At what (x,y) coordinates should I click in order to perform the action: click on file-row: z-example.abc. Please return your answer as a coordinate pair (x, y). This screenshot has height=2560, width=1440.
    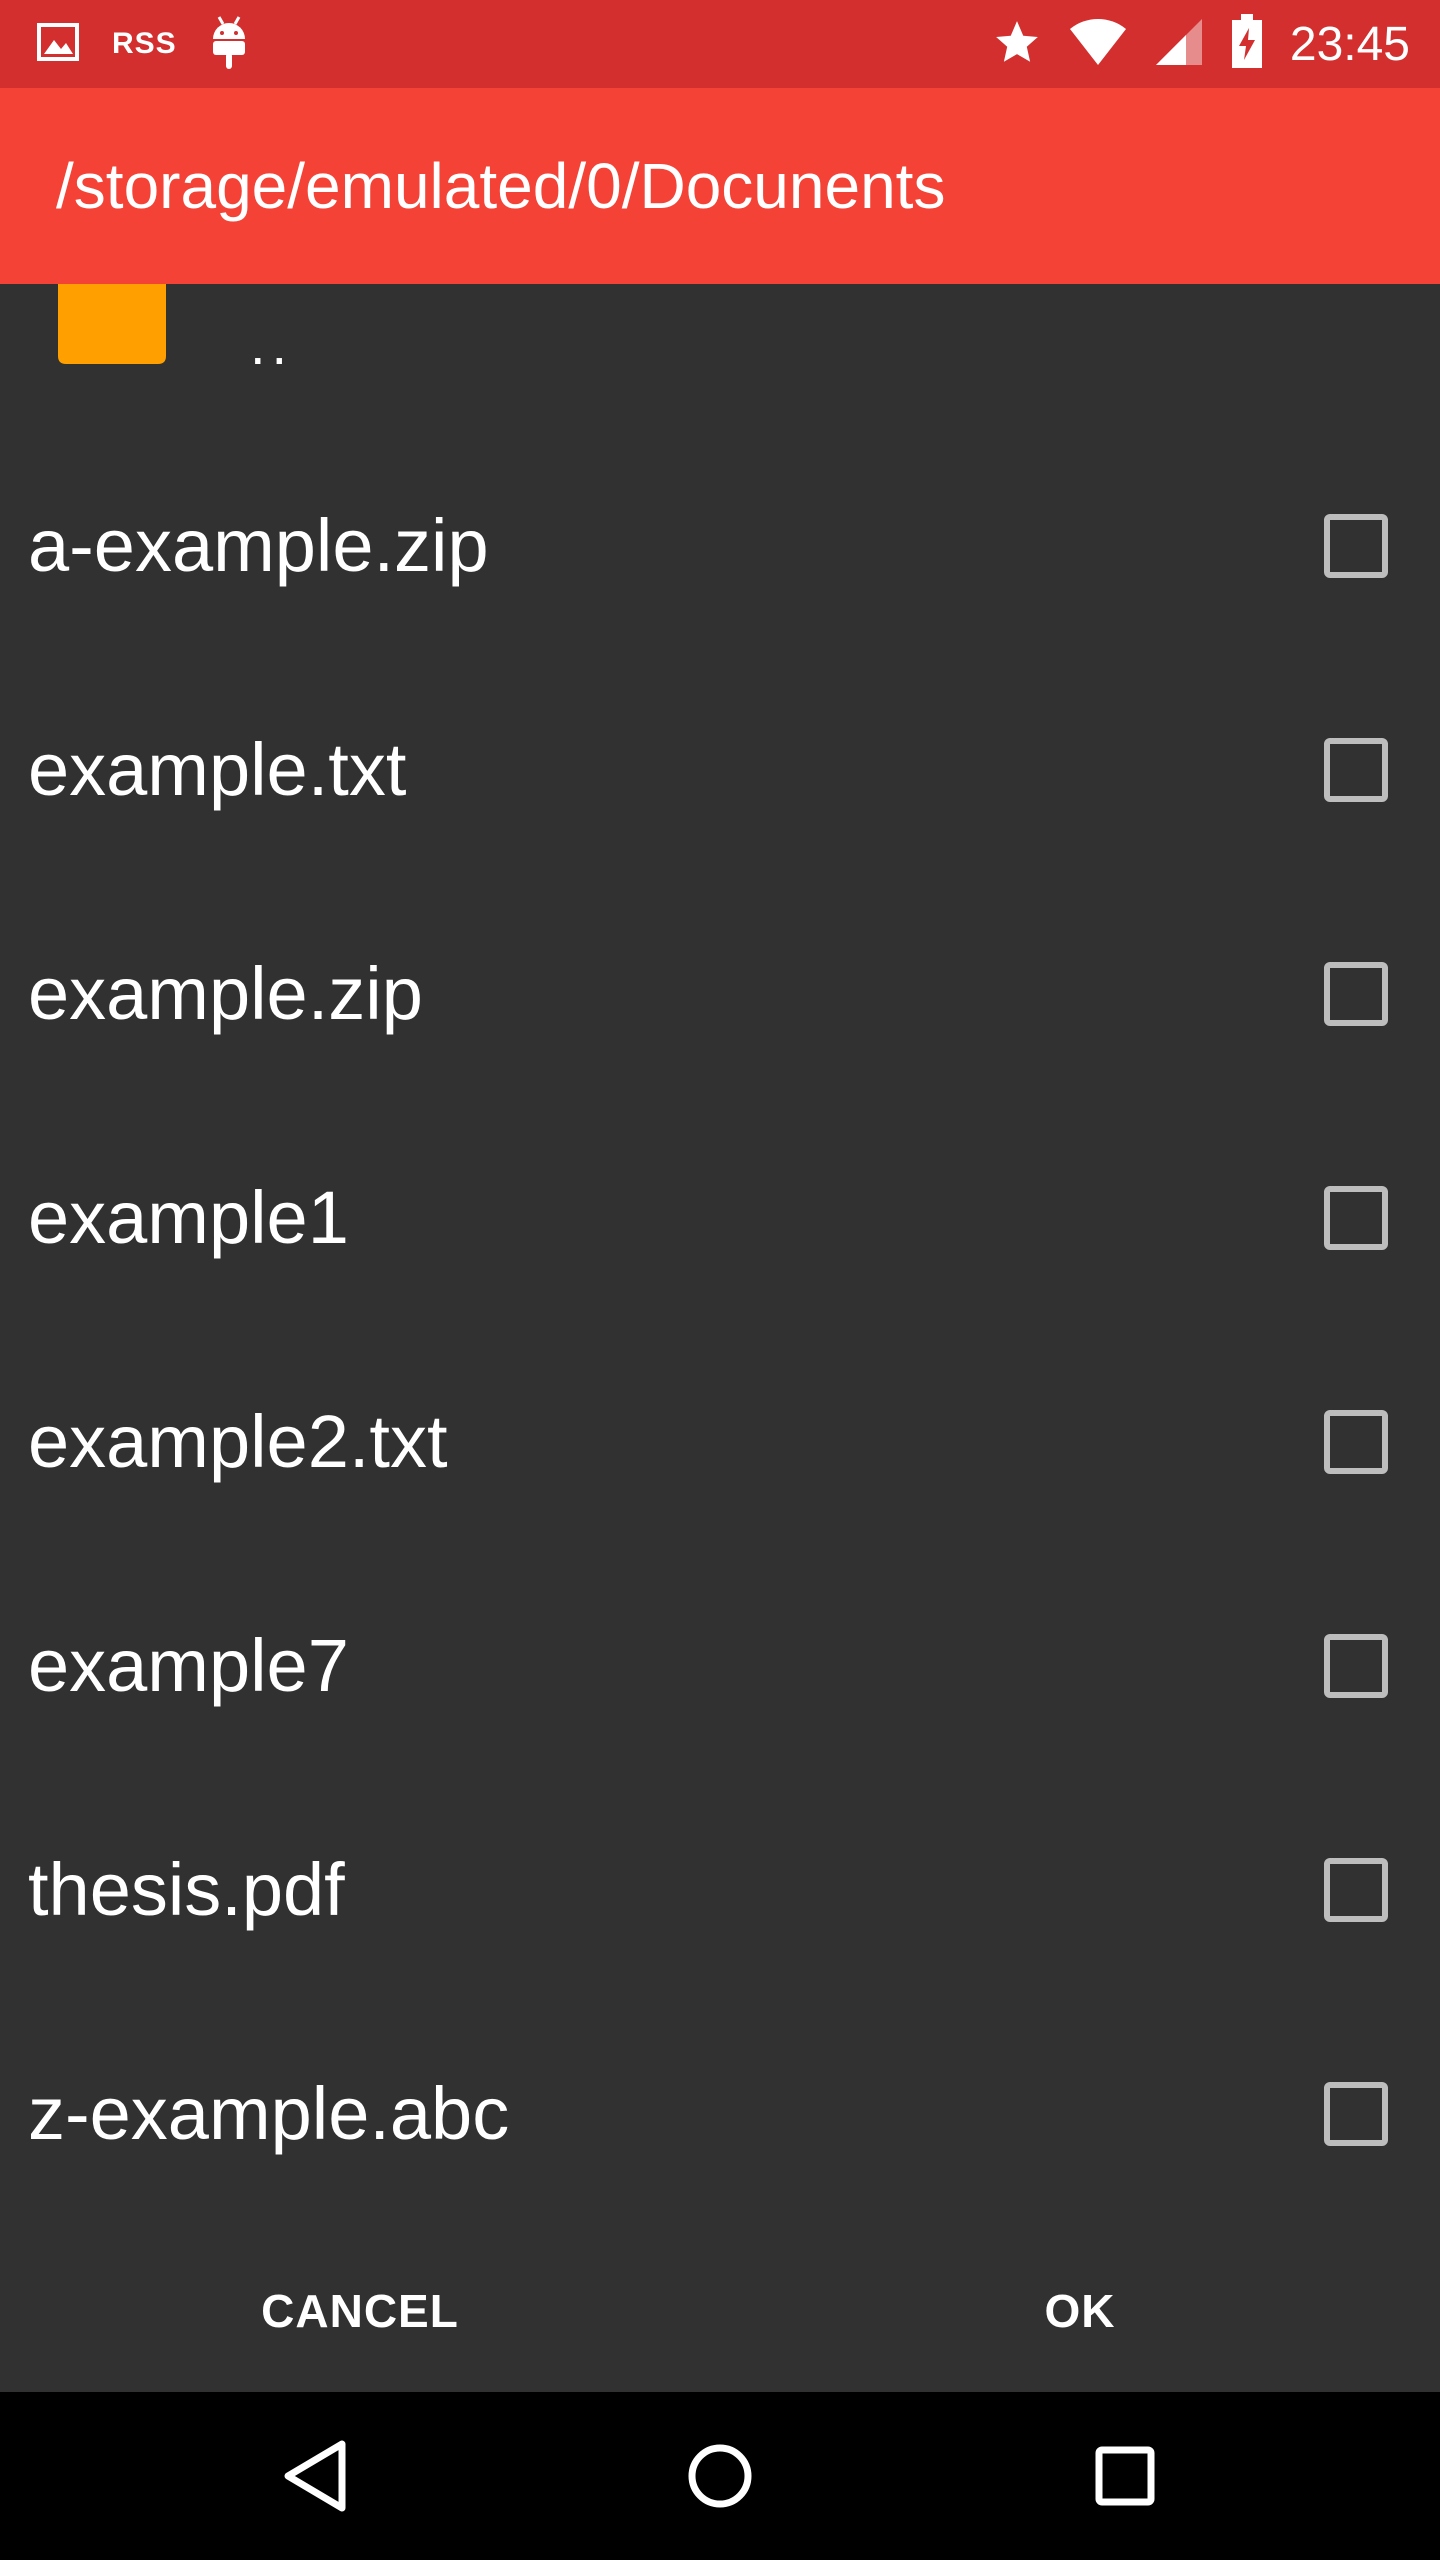
    Looking at the image, I should click on (720, 2114).